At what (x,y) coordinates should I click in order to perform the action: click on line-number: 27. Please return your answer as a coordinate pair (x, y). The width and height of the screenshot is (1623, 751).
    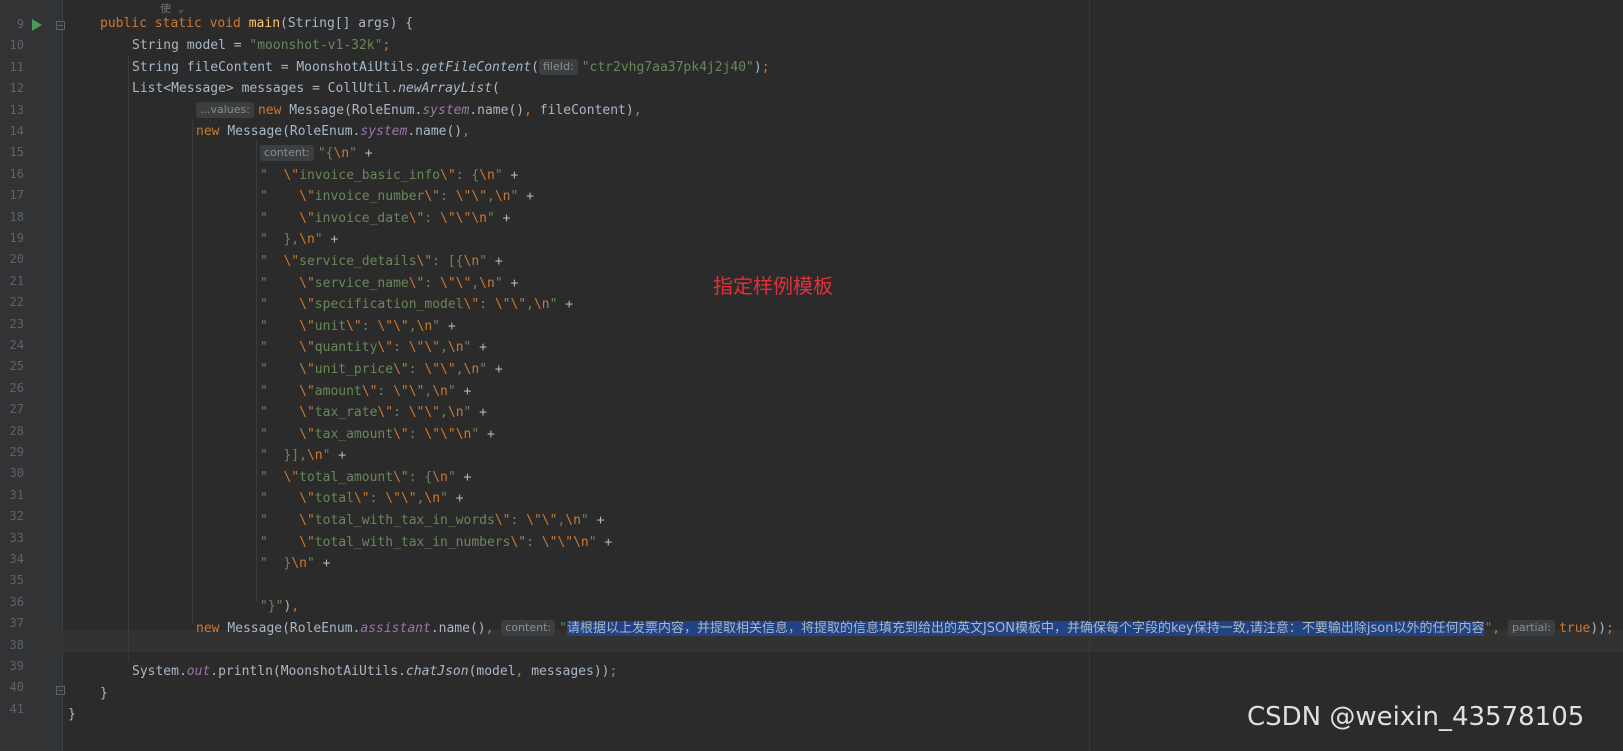
    Looking at the image, I should click on (16, 409).